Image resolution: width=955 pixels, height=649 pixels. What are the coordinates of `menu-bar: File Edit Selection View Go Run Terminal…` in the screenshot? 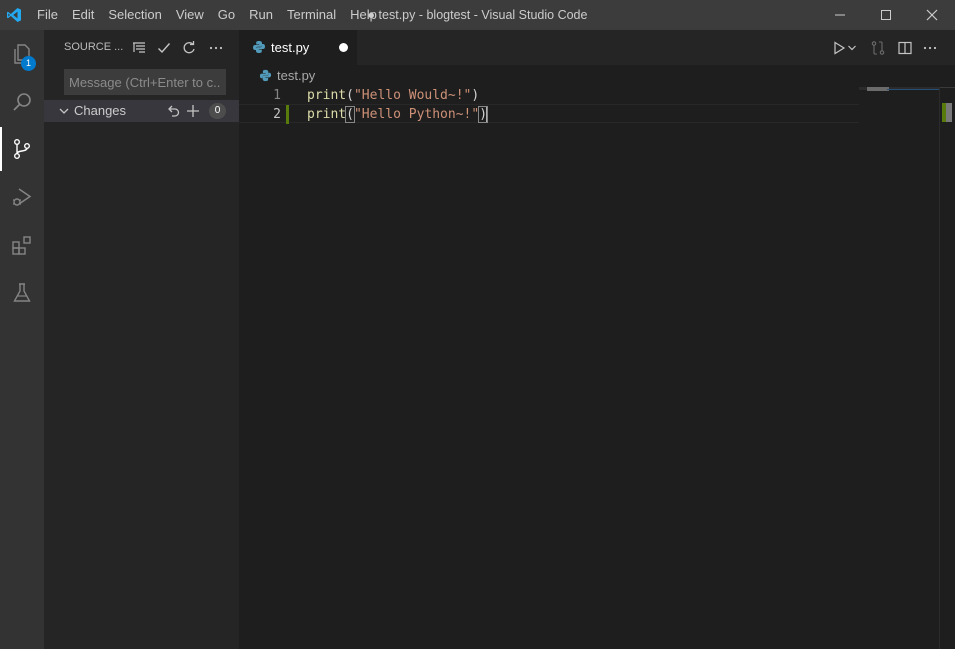 It's located at (207, 15).